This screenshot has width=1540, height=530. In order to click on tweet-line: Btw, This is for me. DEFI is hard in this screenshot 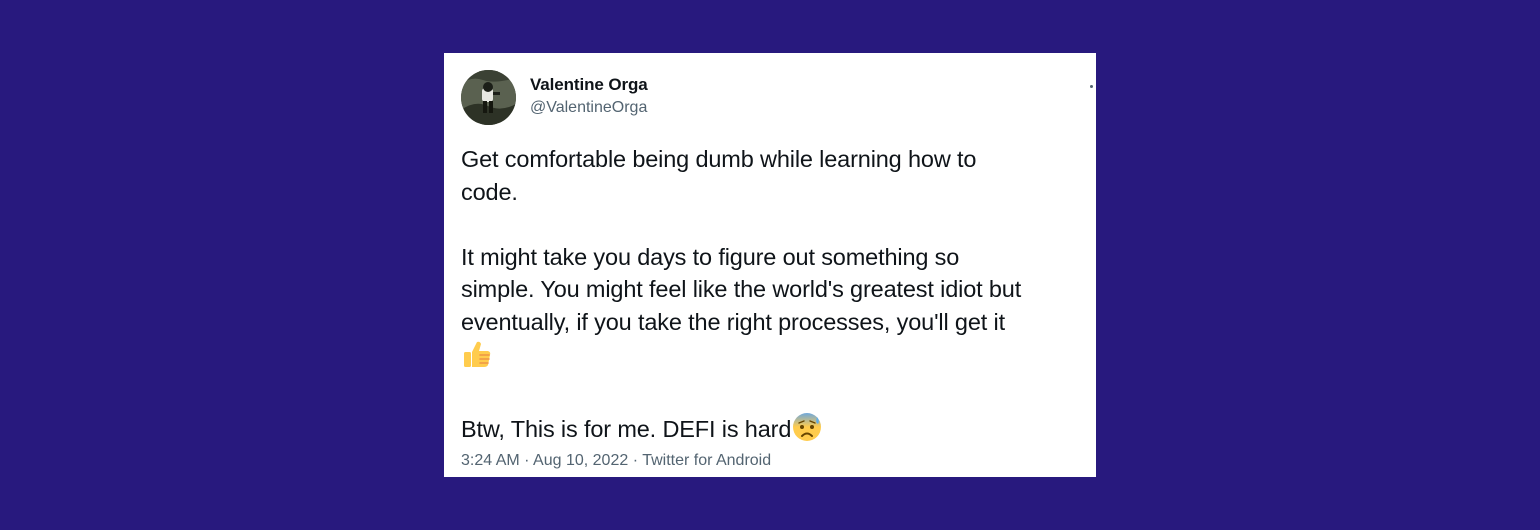, I will do `click(626, 429)`.